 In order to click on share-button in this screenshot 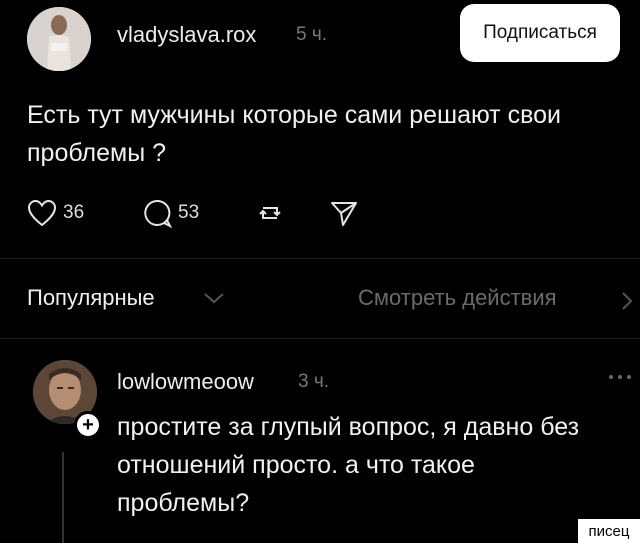, I will do `click(344, 213)`.